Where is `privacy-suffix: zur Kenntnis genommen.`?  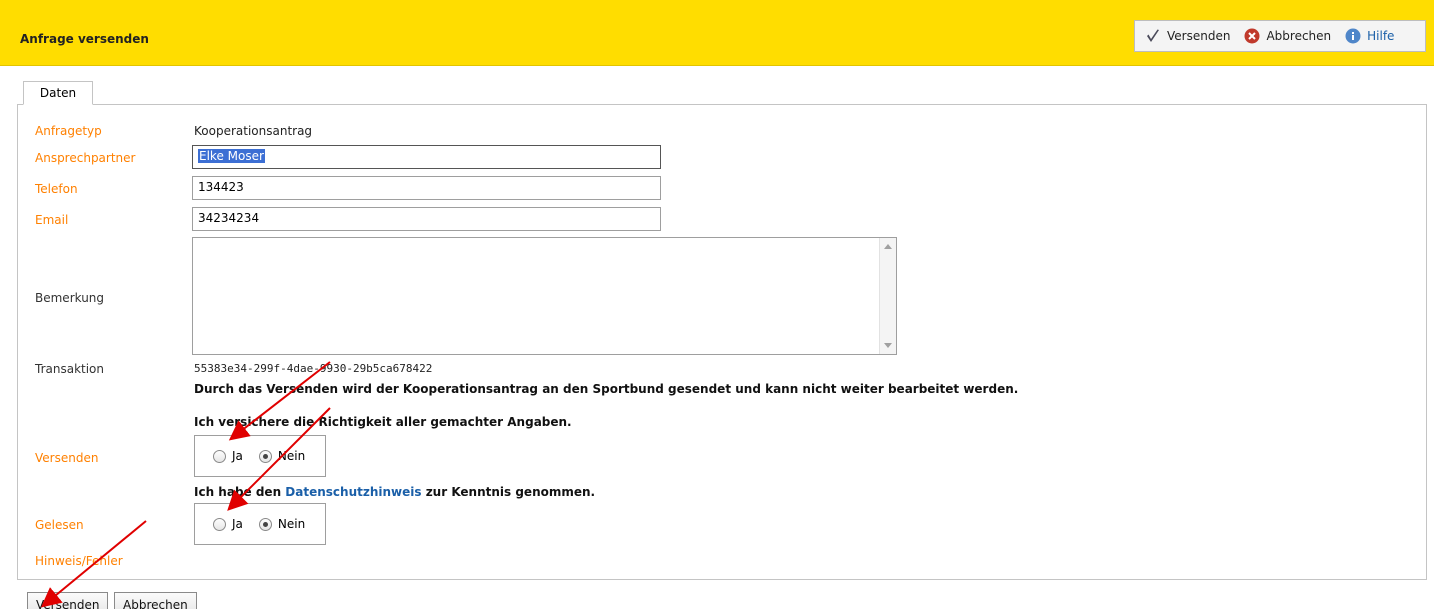 privacy-suffix: zur Kenntnis genommen. is located at coordinates (508, 492).